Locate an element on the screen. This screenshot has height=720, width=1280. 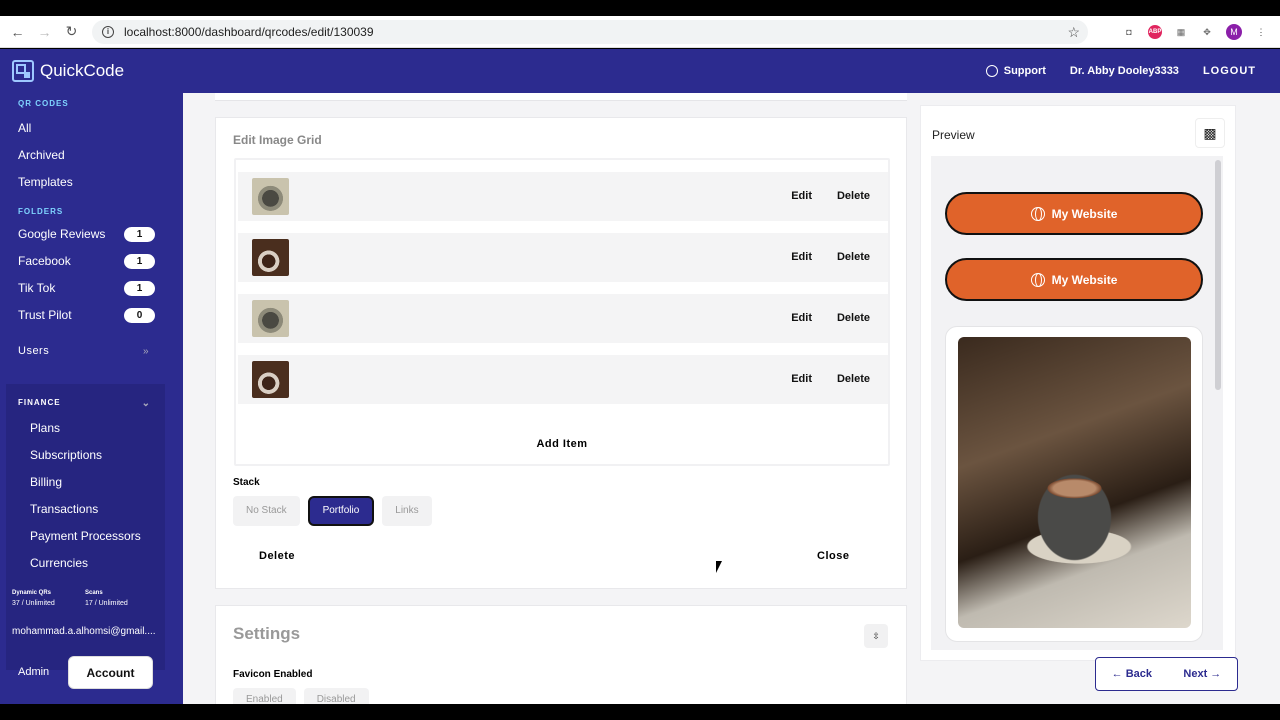
close-button: Close is located at coordinates (833, 556).